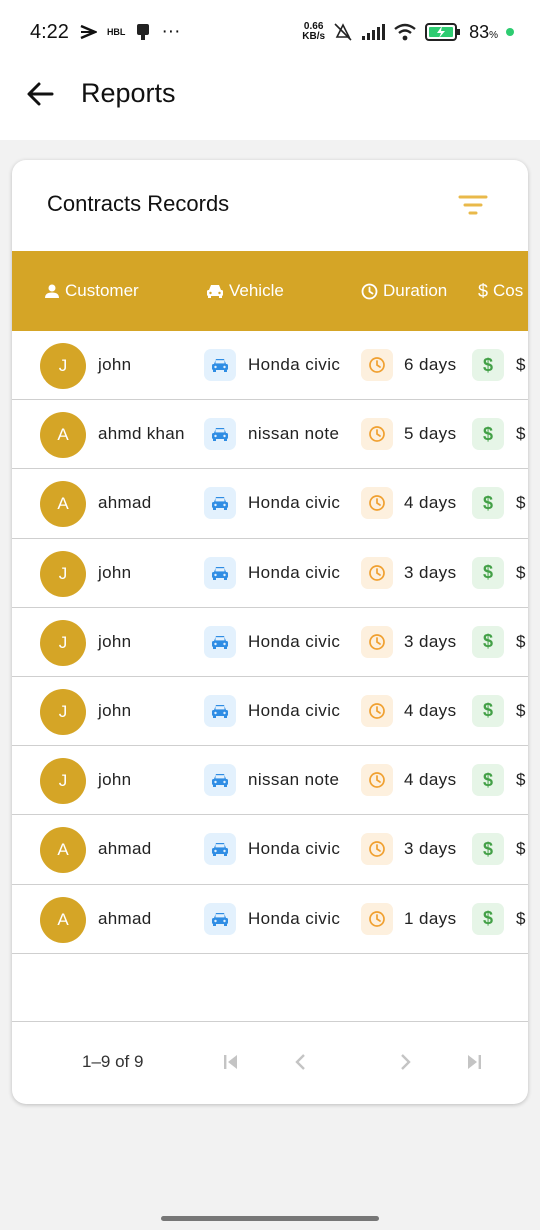  Describe the element at coordinates (141, 434) in the screenshot. I see `customer-name: ahmd khan` at that location.